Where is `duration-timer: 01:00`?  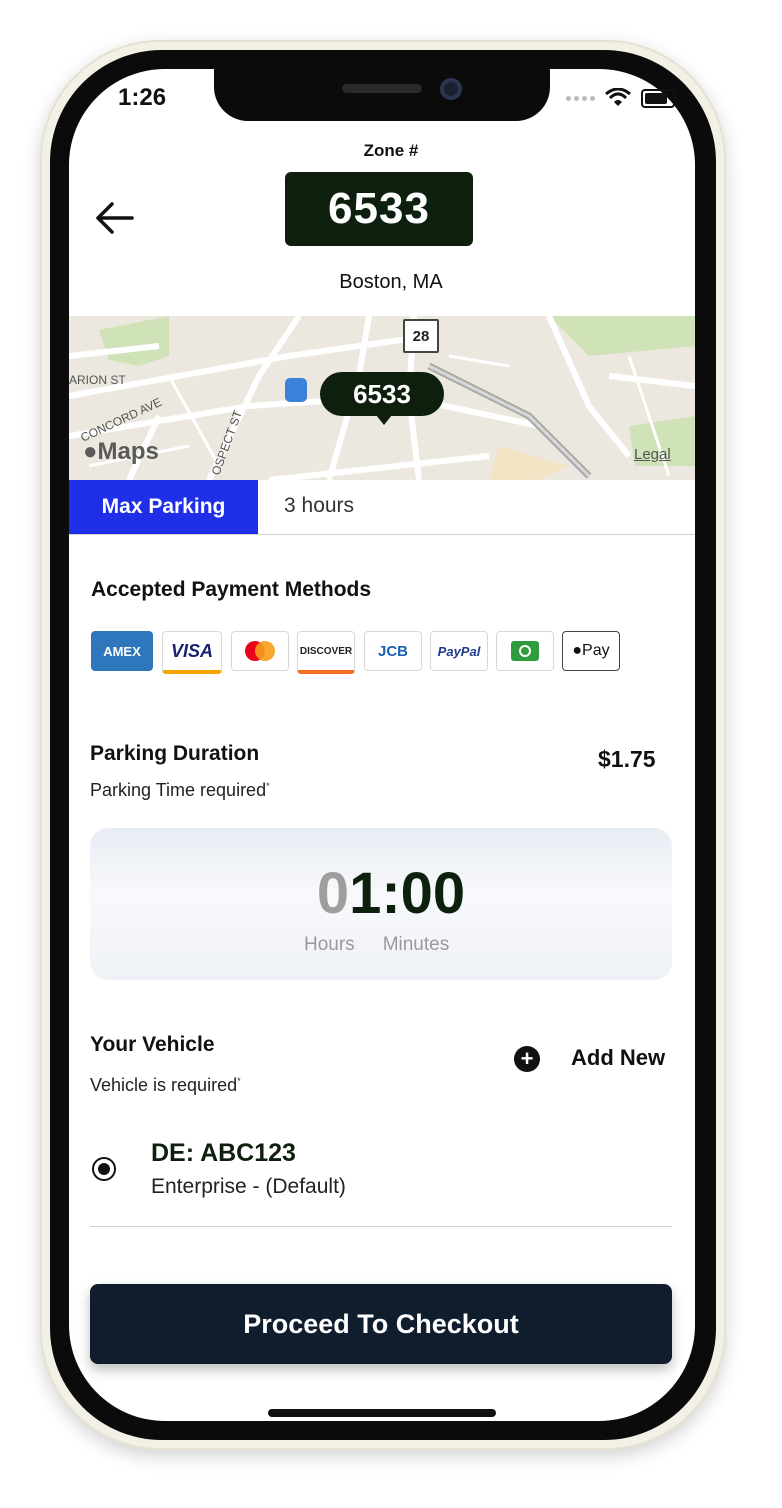 duration-timer: 01:00 is located at coordinates (391, 893).